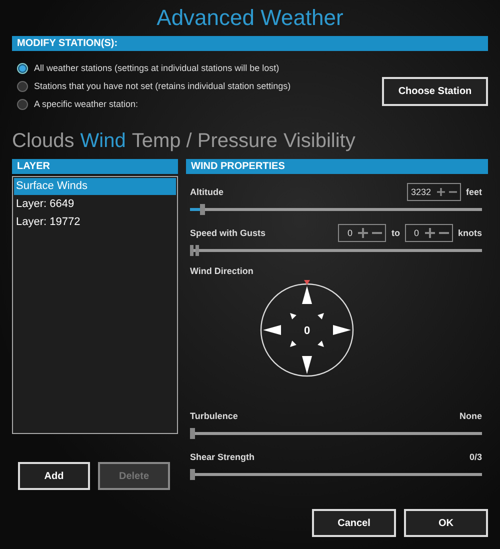  What do you see at coordinates (470, 233) in the screenshot?
I see `unit-label: knots` at bounding box center [470, 233].